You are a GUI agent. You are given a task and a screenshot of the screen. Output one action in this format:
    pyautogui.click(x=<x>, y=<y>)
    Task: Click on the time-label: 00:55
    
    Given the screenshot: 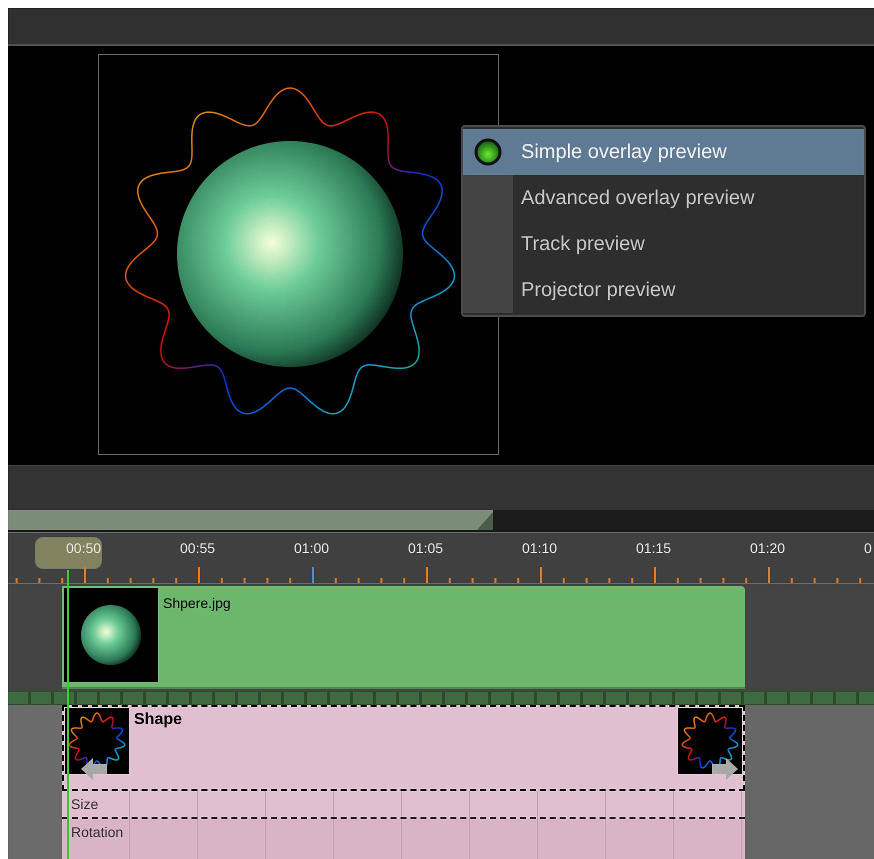 What is the action you would take?
    pyautogui.click(x=198, y=548)
    